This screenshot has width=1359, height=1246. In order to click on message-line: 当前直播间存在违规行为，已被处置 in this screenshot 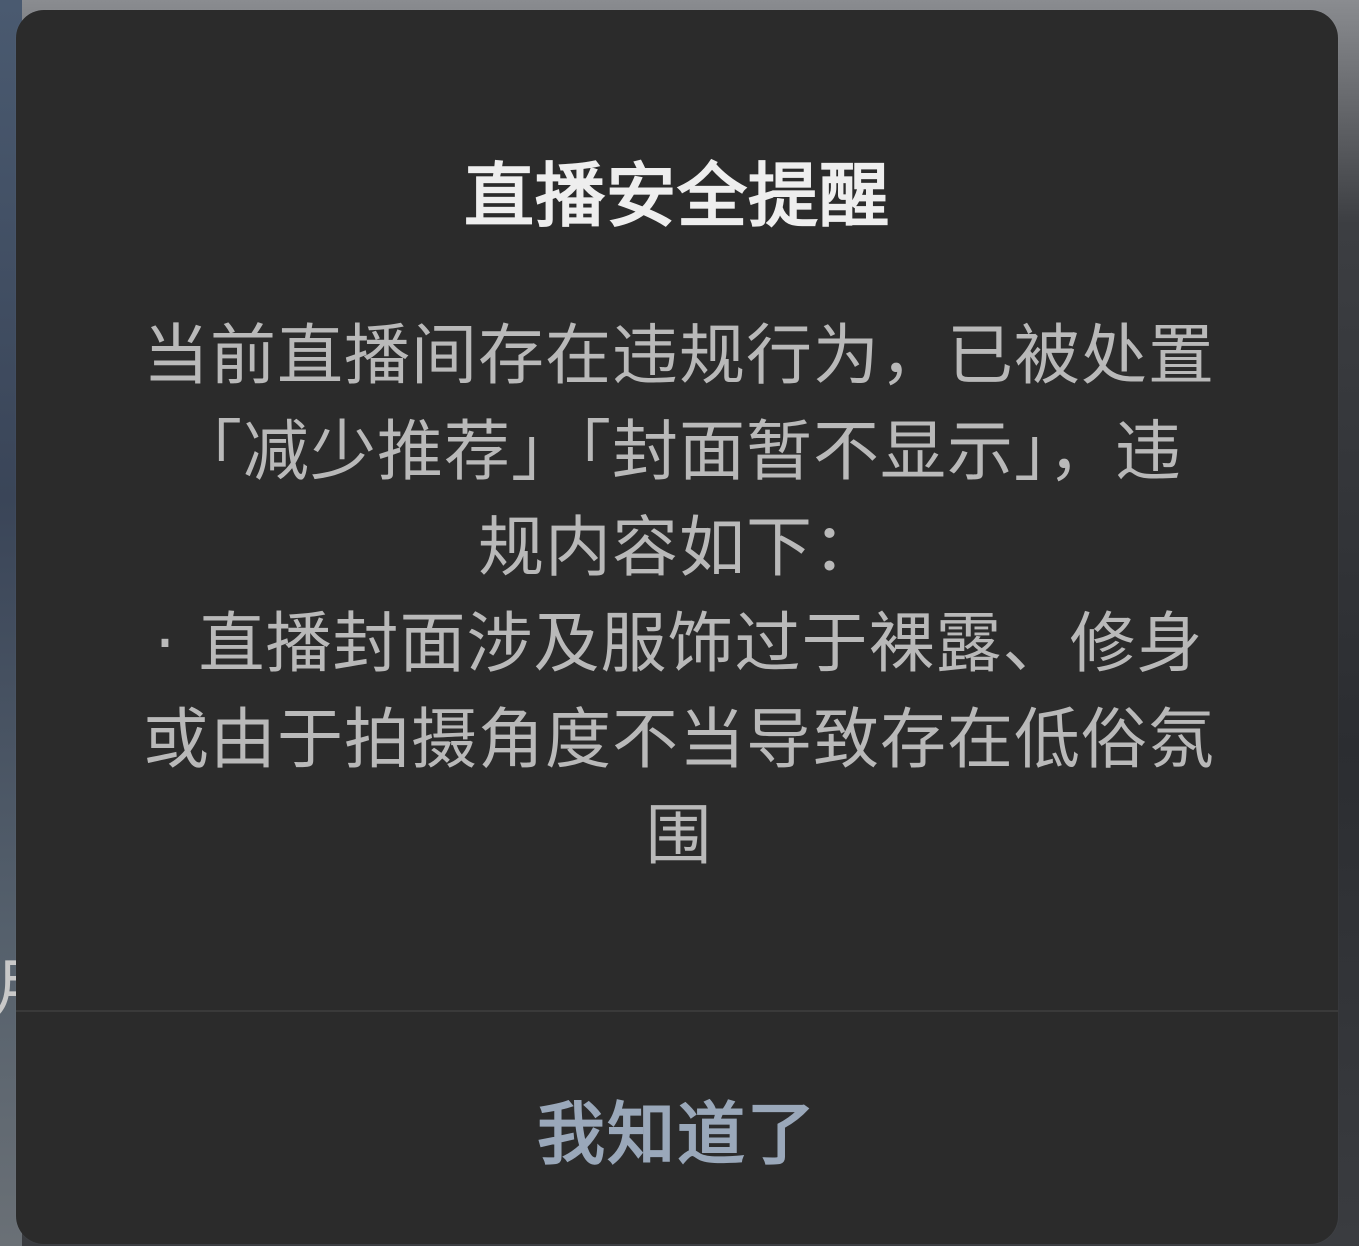, I will do `click(679, 355)`.